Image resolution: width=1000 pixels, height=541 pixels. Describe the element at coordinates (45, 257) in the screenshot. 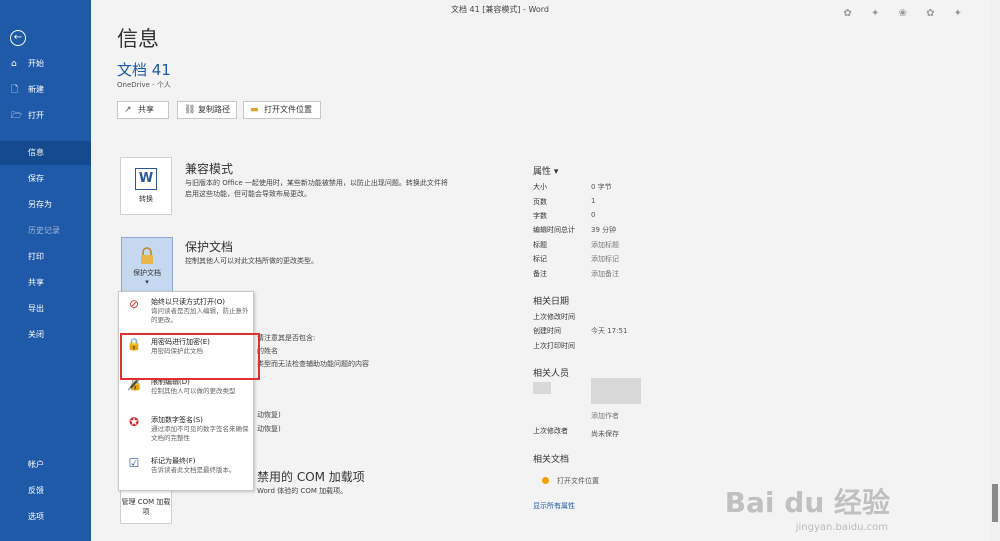

I see `nav-print: 打印` at that location.